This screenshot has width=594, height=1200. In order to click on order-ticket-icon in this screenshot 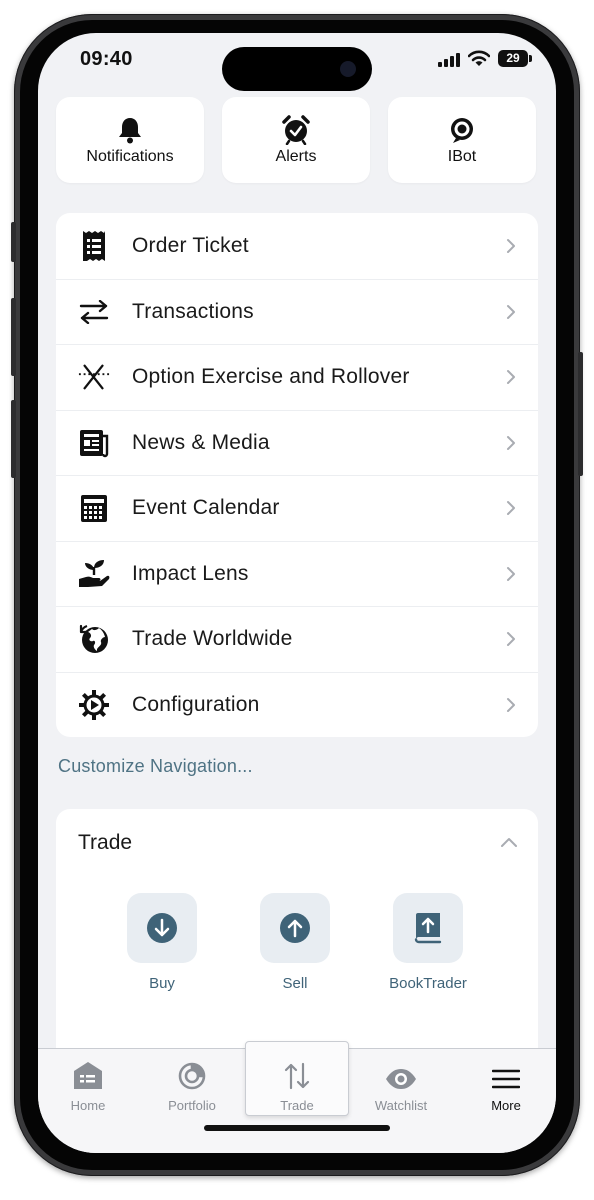, I will do `click(94, 245)`.